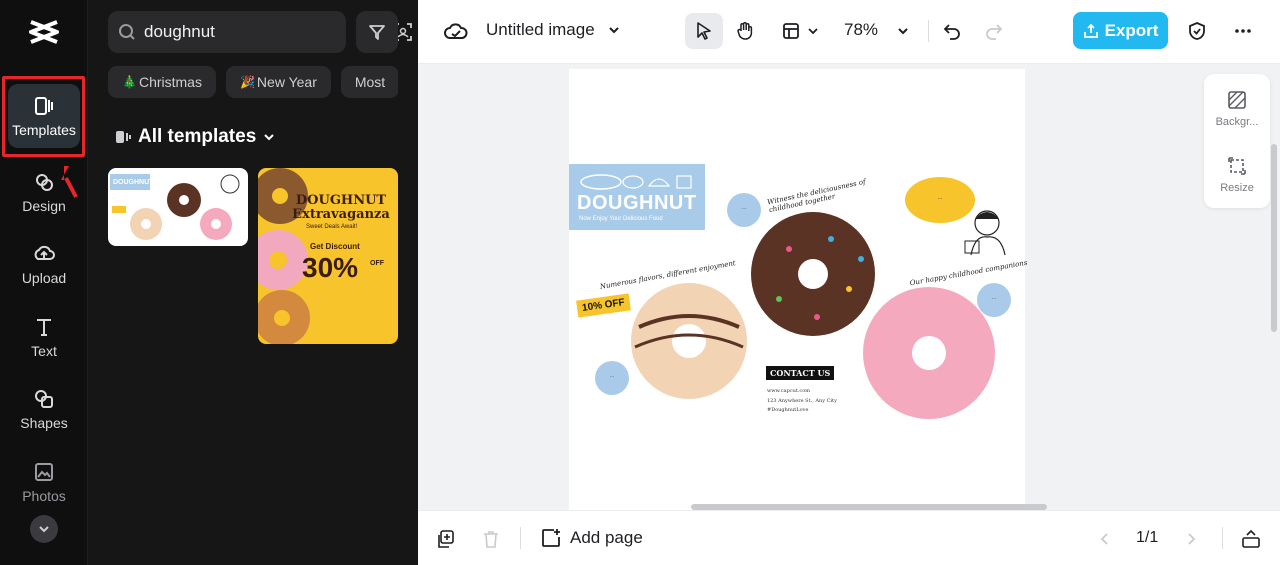 The height and width of the screenshot is (565, 1280). I want to click on thumb-subtitle: Sweet Deals Await!, so click(332, 227).